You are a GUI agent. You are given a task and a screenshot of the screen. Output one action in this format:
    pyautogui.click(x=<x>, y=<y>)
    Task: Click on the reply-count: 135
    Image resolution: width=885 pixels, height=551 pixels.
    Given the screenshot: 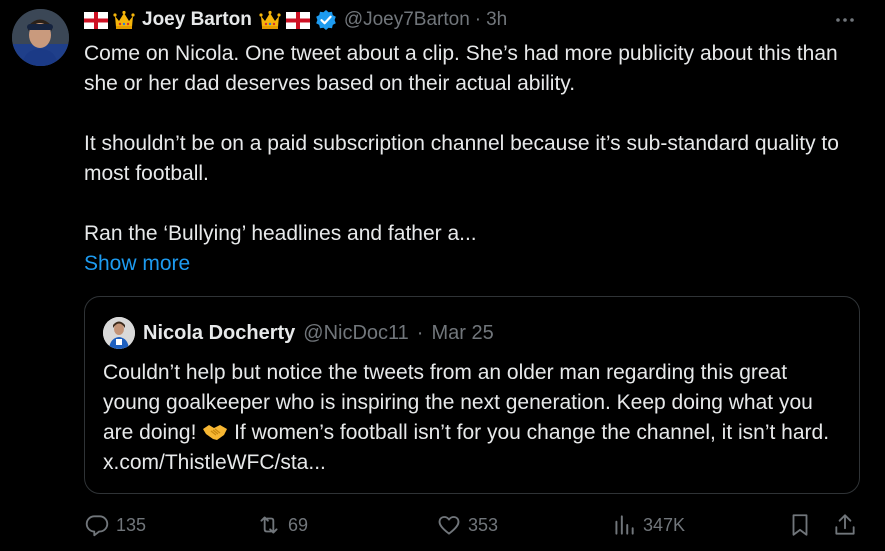 What is the action you would take?
    pyautogui.click(x=131, y=524)
    